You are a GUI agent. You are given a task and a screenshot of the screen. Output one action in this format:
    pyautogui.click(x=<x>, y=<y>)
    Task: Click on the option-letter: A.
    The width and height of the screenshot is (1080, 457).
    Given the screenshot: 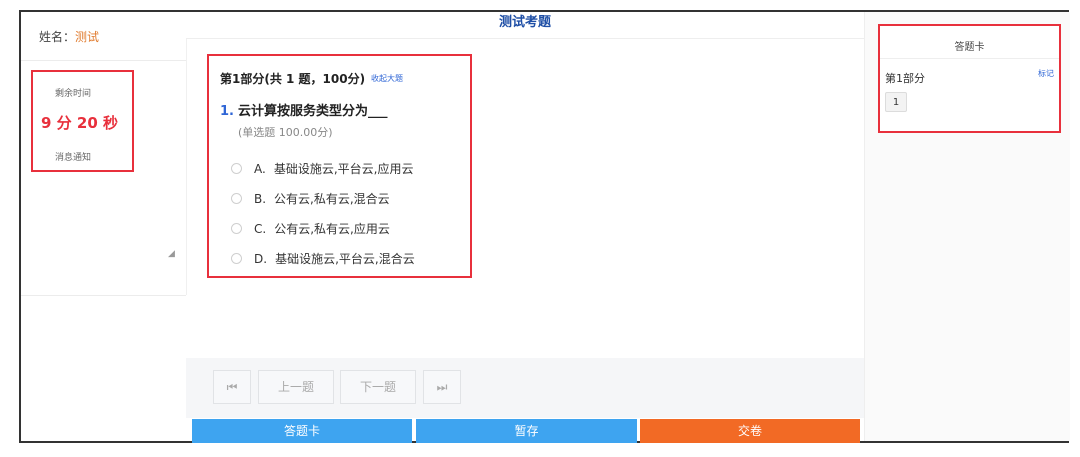 What is the action you would take?
    pyautogui.click(x=260, y=168)
    